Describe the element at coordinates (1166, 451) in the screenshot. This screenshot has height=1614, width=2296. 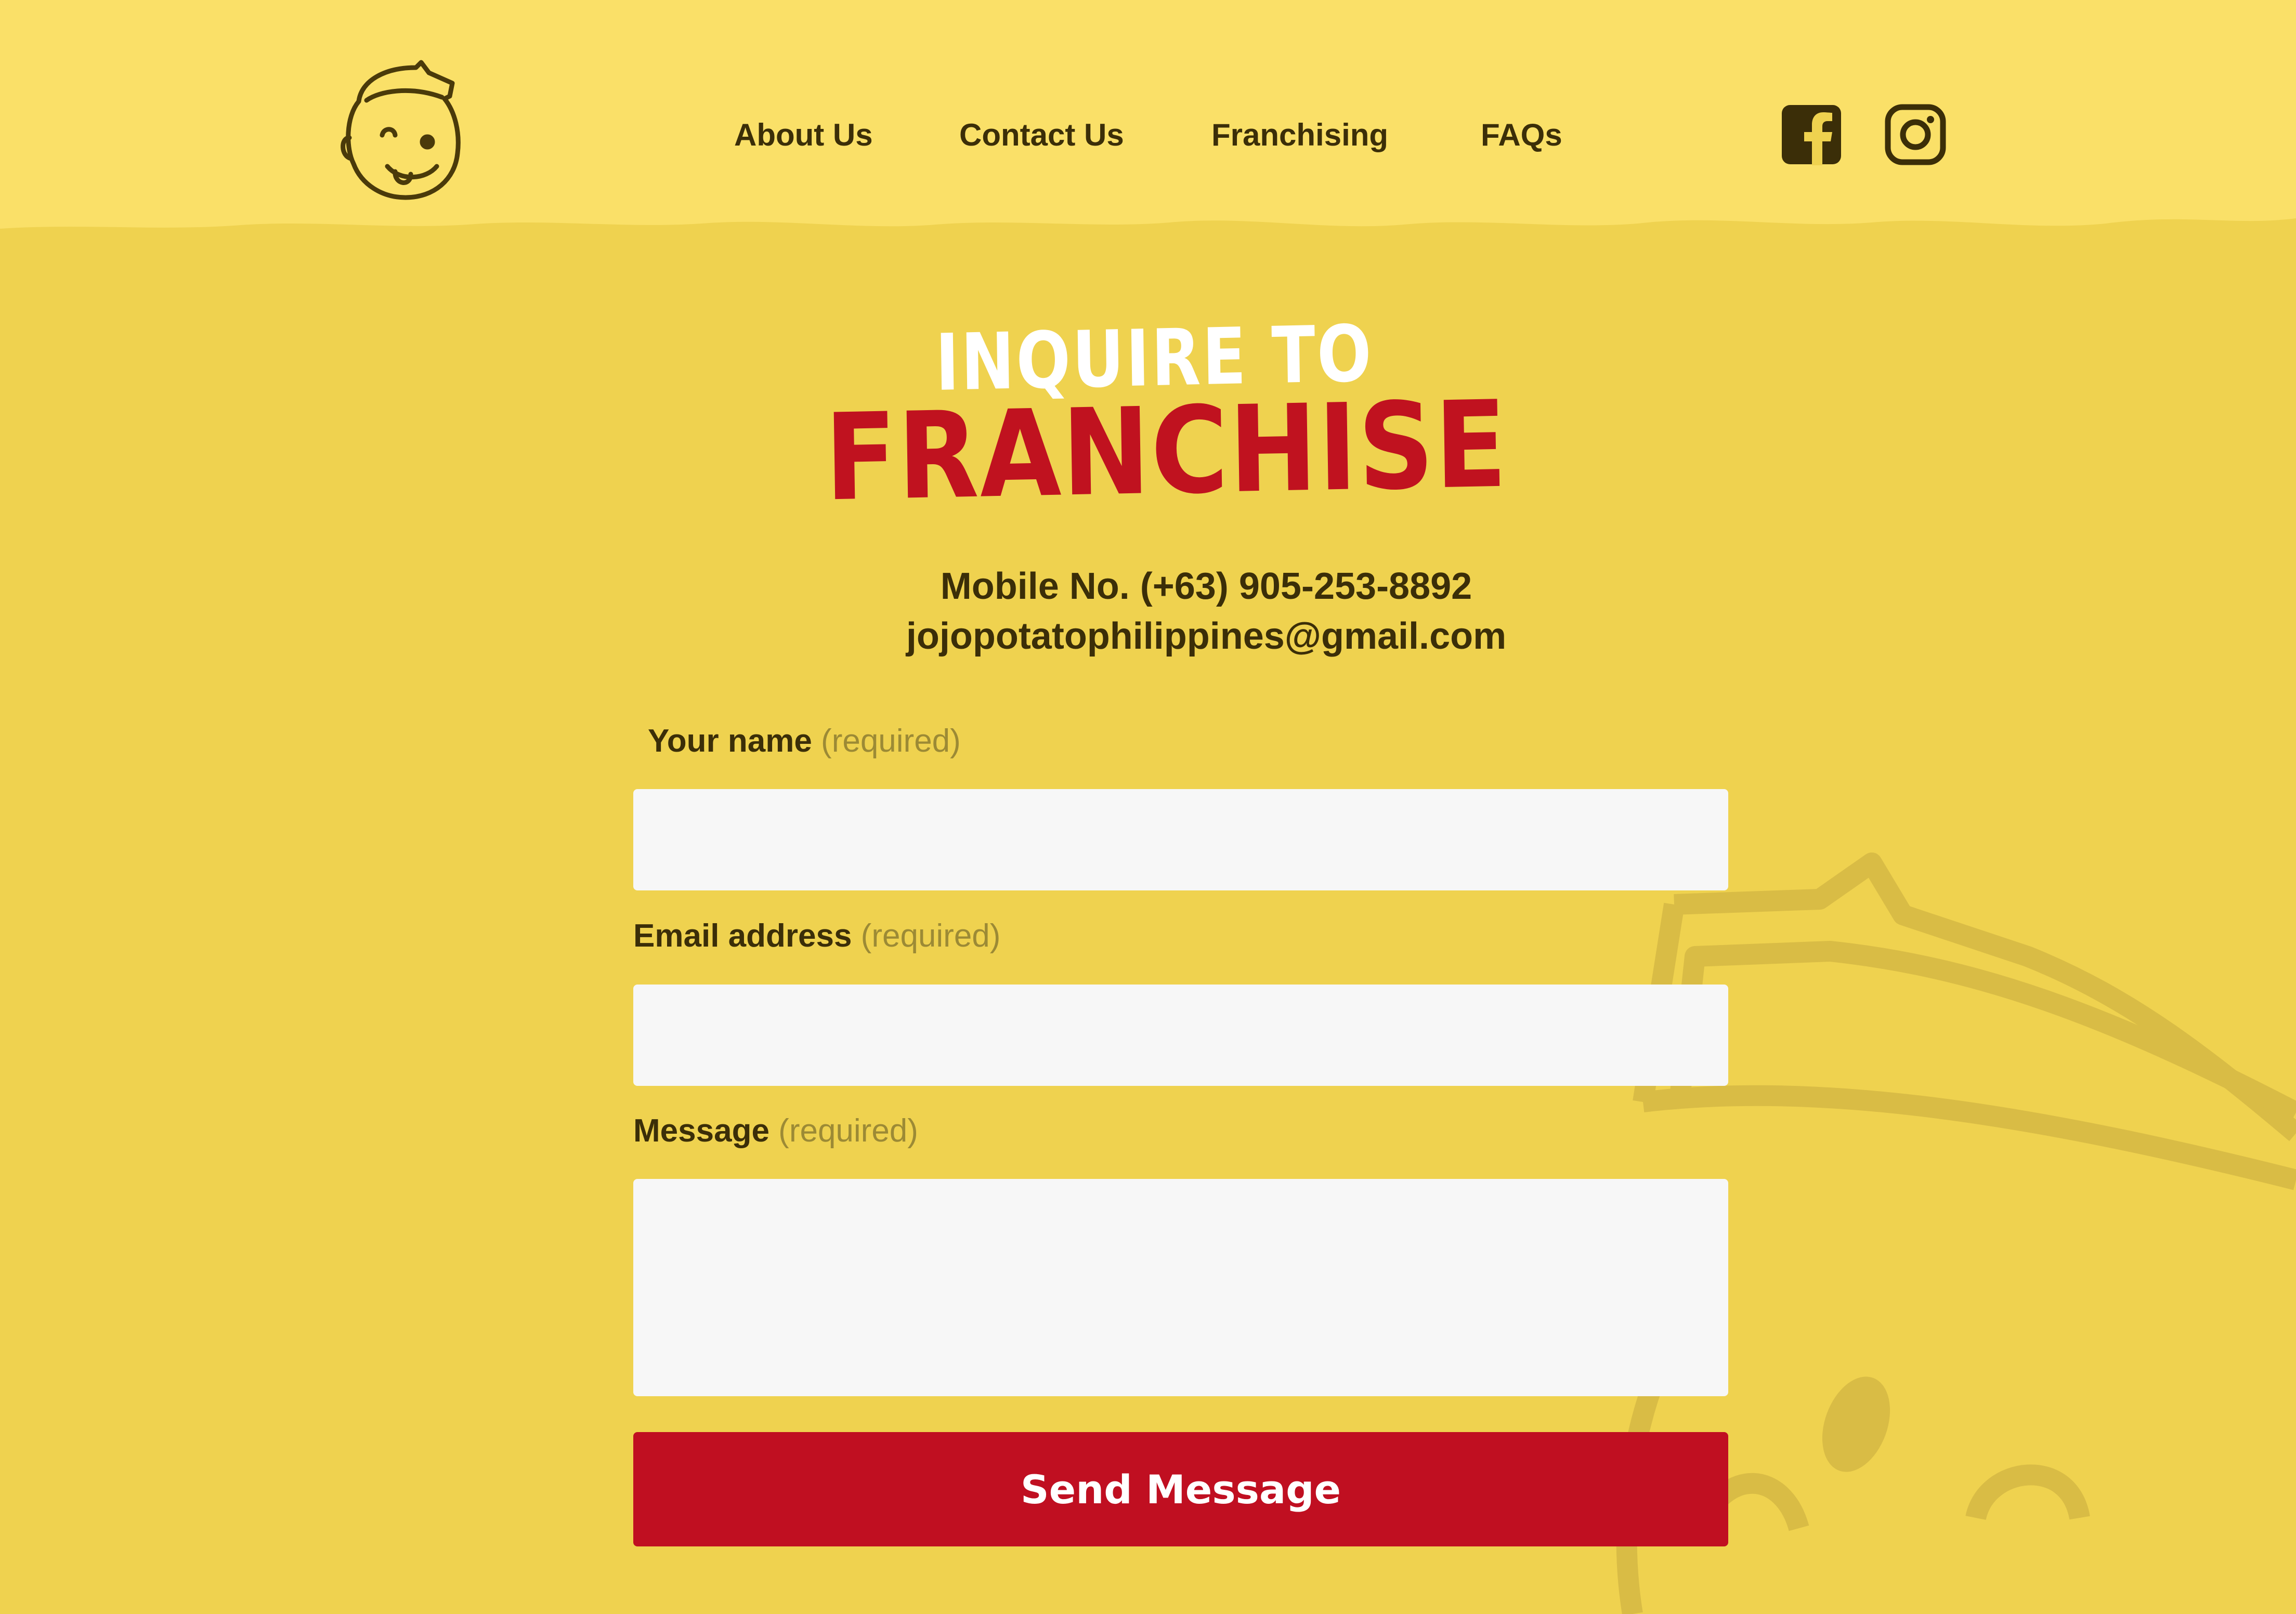
I see `heading-franchise: FRANCHISE` at that location.